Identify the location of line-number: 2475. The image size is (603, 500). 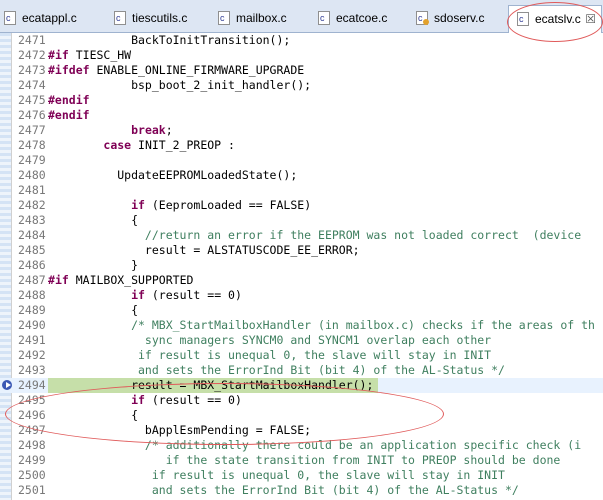
(32, 100).